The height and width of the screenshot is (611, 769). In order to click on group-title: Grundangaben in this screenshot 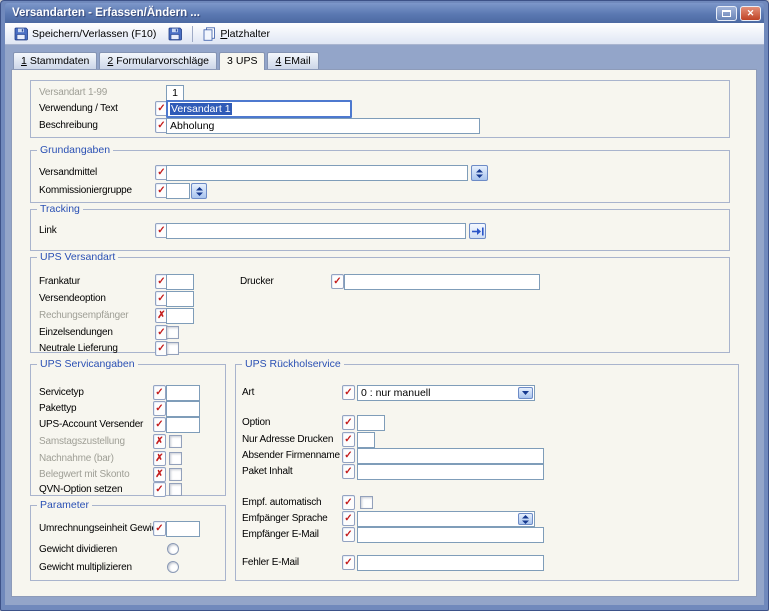, I will do `click(75, 150)`.